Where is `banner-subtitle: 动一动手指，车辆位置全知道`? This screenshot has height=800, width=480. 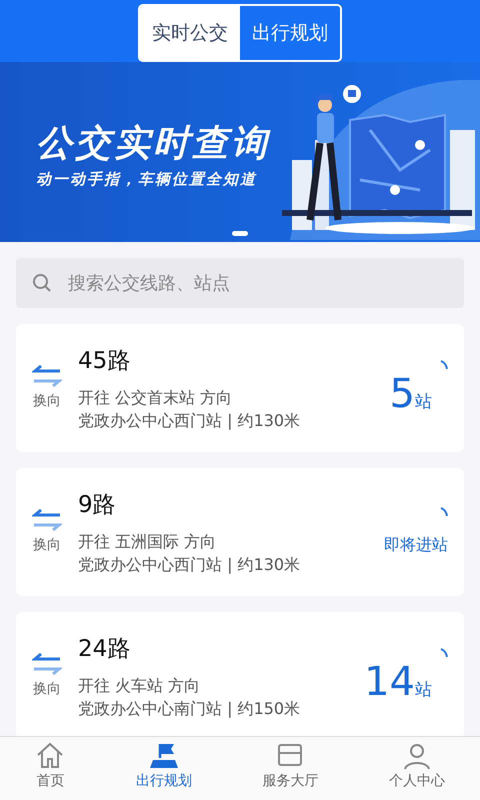
banner-subtitle: 动一动手指，车辆位置全知道 is located at coordinates (146, 179).